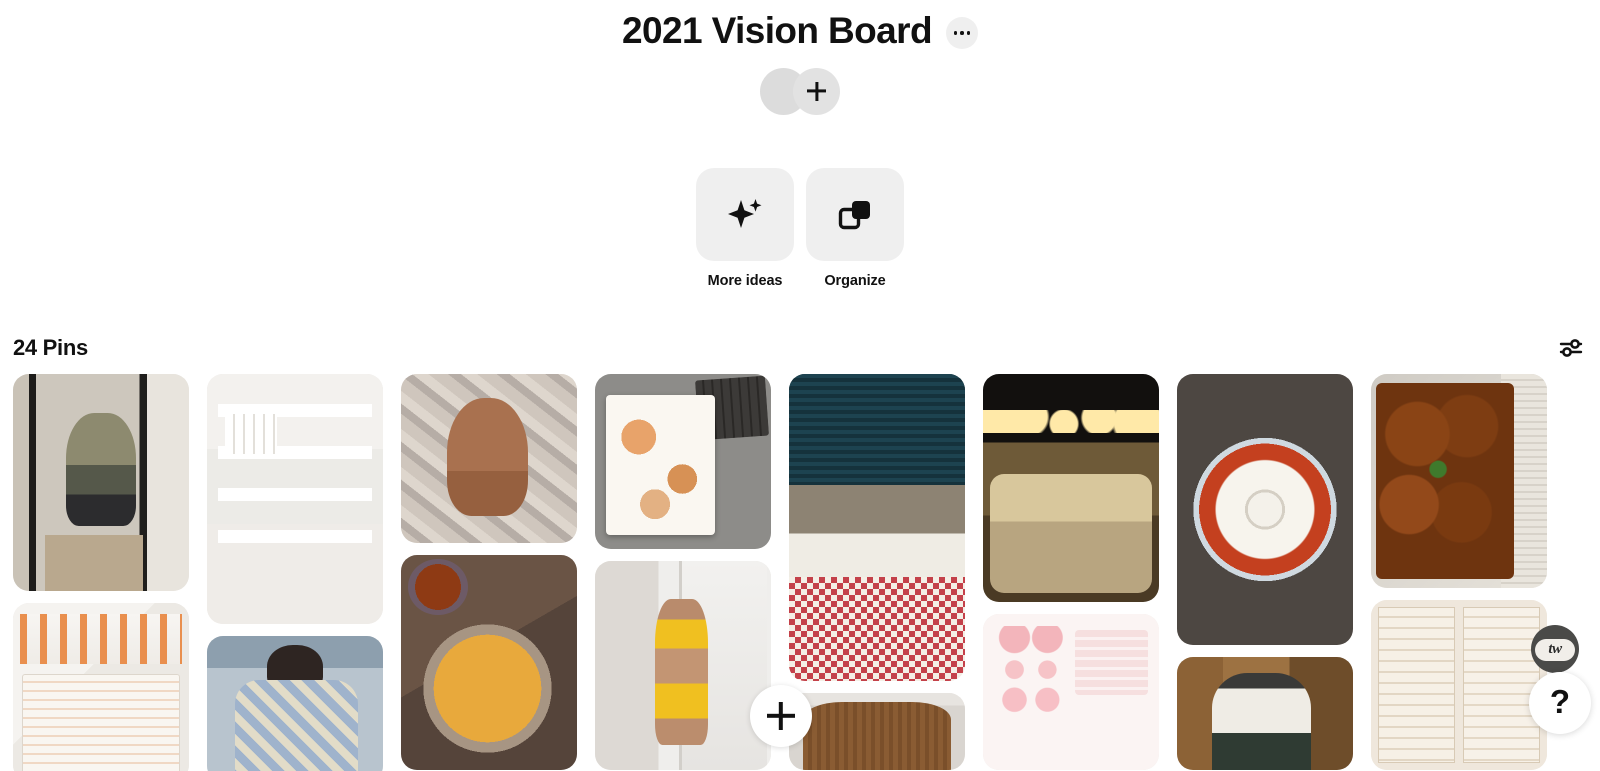  I want to click on sliders-icon, so click(1571, 348).